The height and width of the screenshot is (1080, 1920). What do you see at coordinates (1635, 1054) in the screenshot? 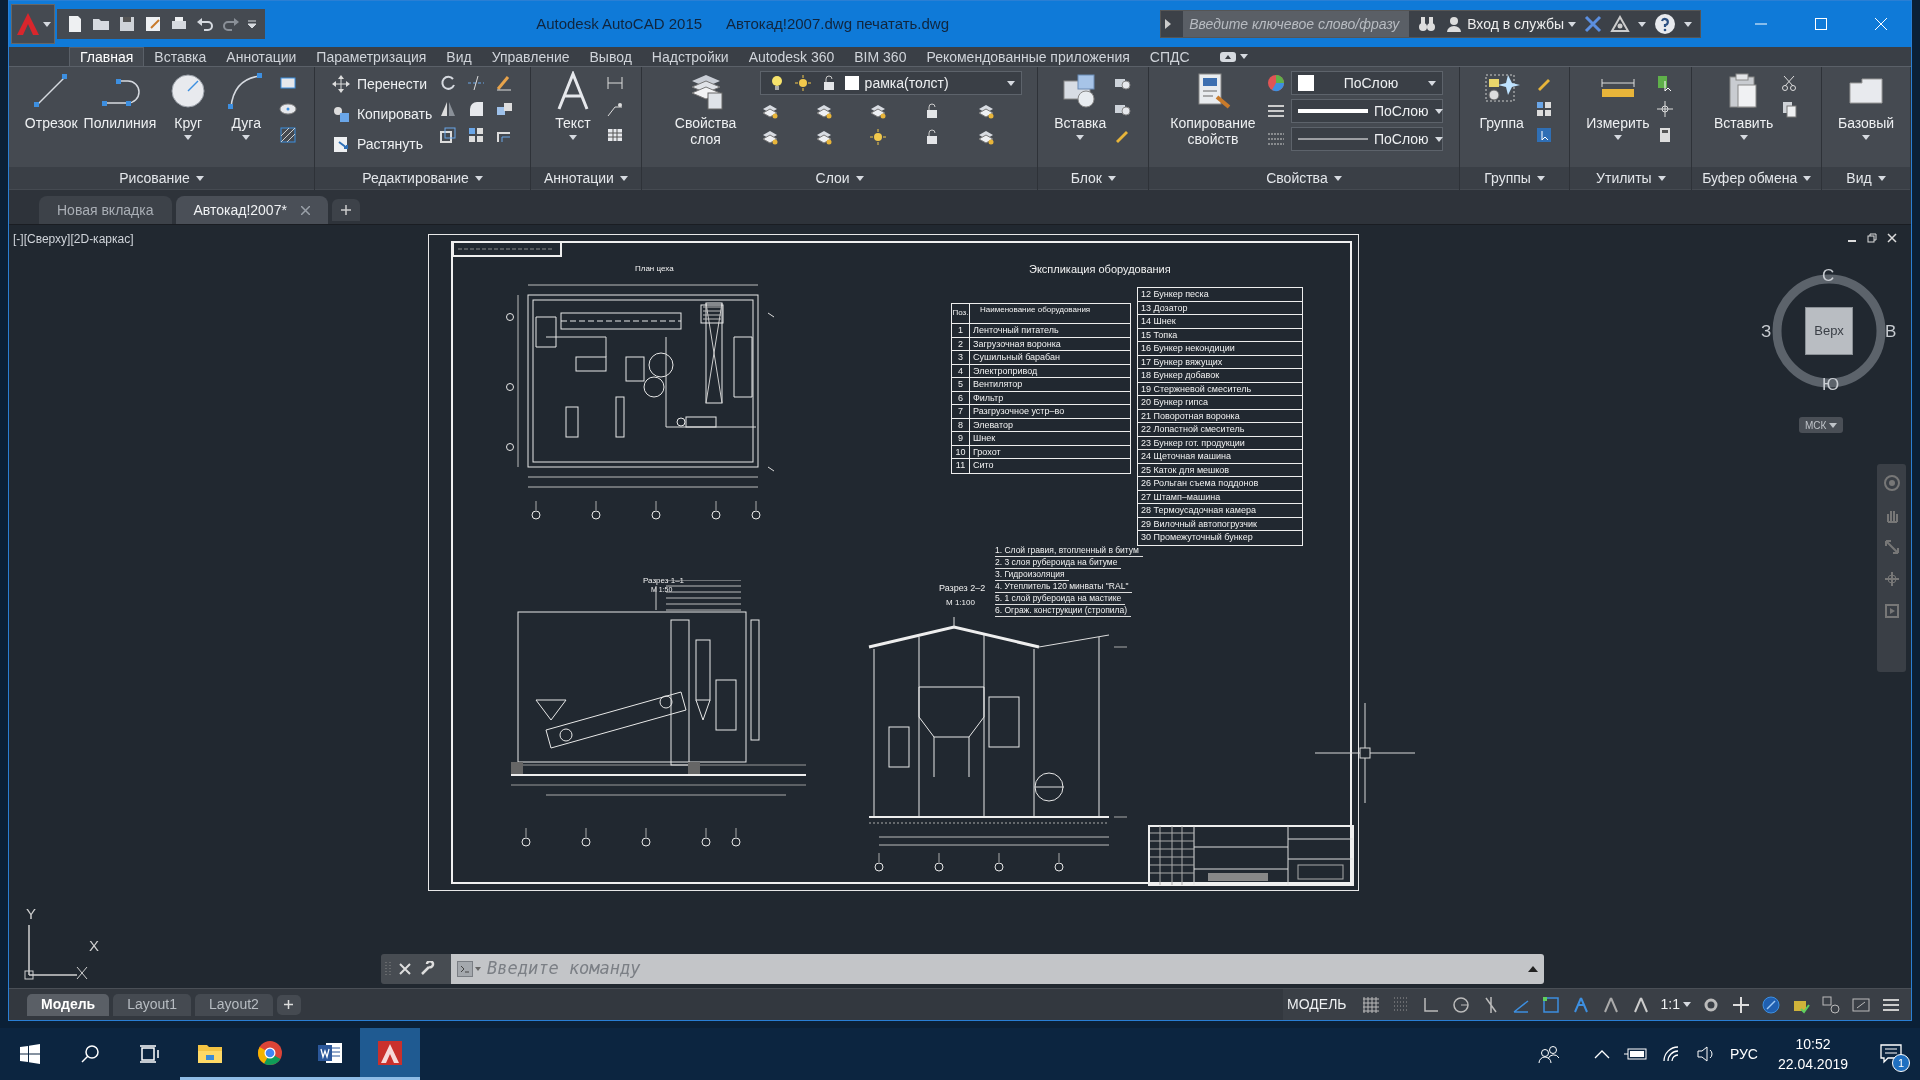
I see `battery-icon` at bounding box center [1635, 1054].